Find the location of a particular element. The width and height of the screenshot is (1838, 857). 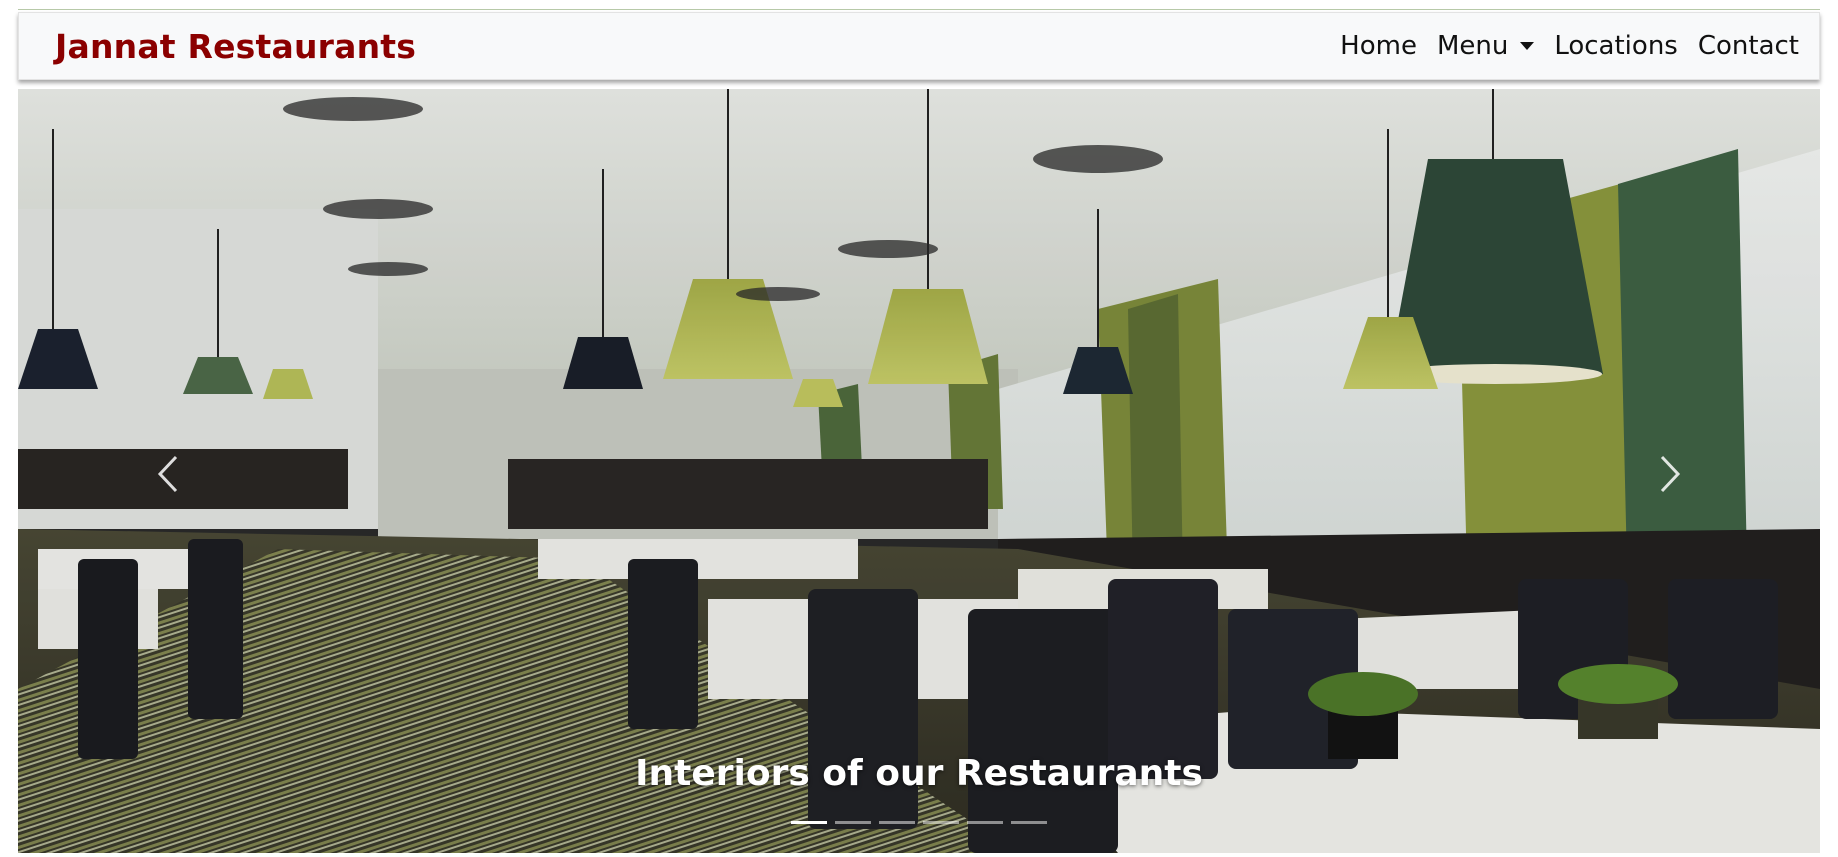

carousel-prev-button is located at coordinates (168, 474).